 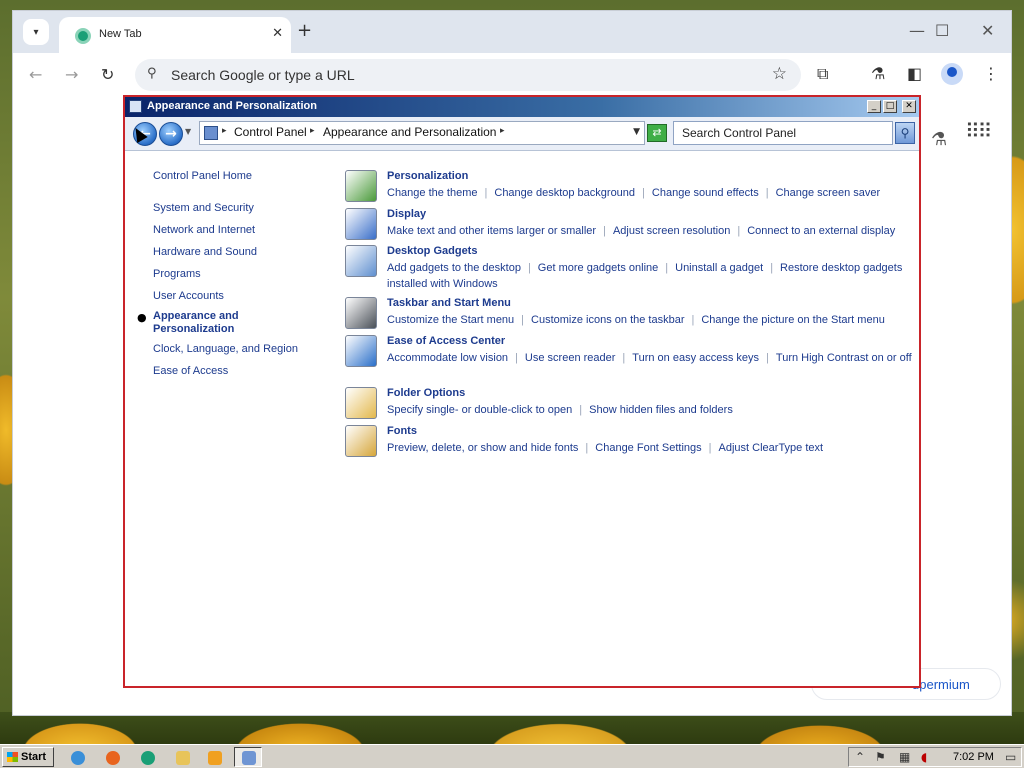 What do you see at coordinates (657, 133) in the screenshot?
I see `refresh-icon: ⇄` at bounding box center [657, 133].